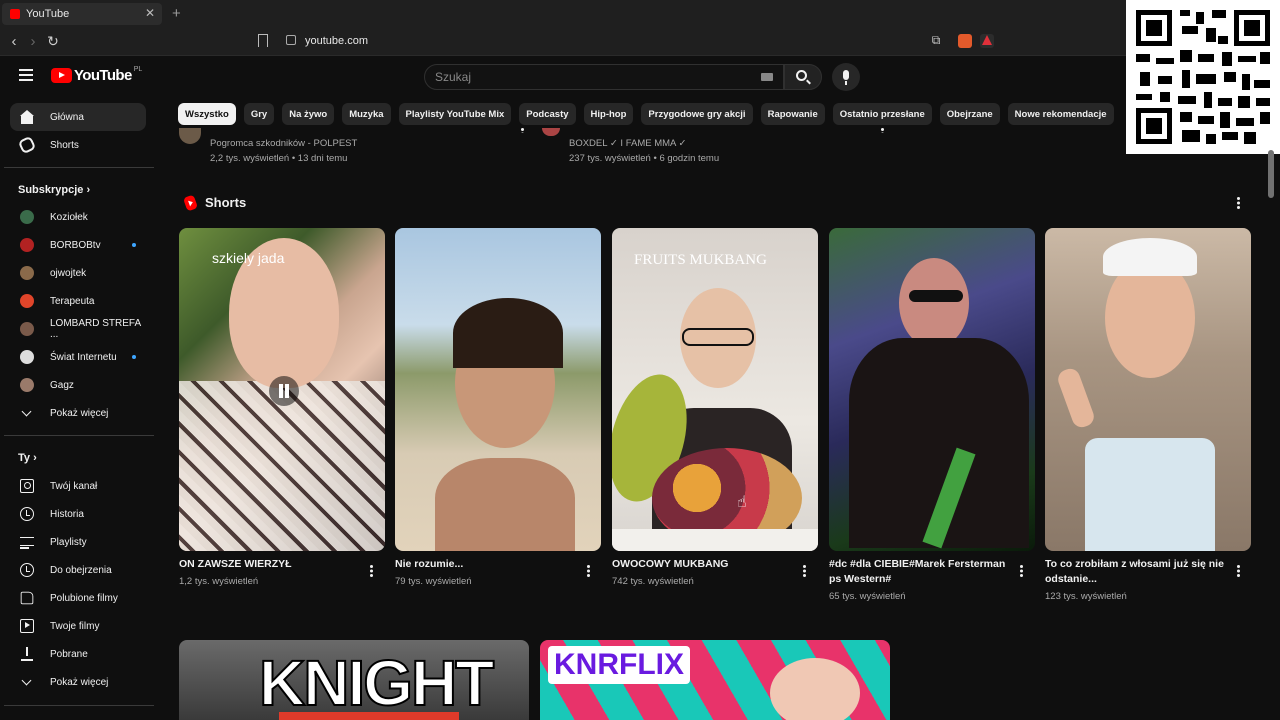 The image size is (1280, 720). I want to click on sidebar-item-history: Historia, so click(78, 514).